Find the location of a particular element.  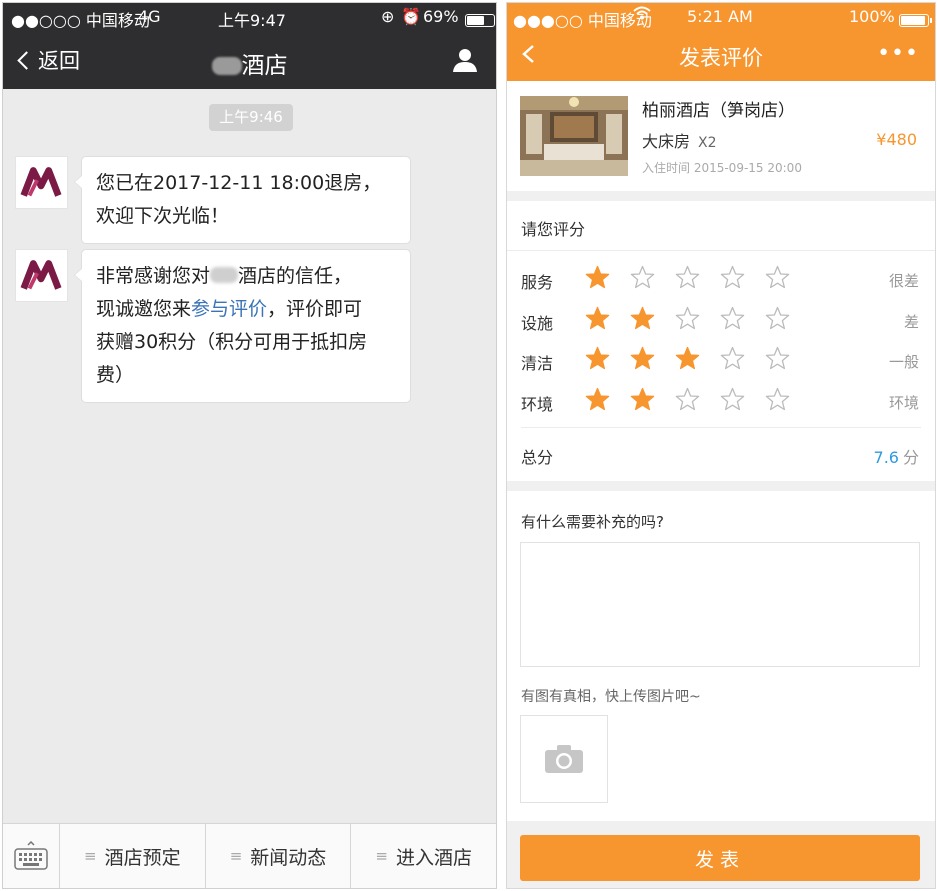

chat-header: 返回 酒店 is located at coordinates (249, 60).